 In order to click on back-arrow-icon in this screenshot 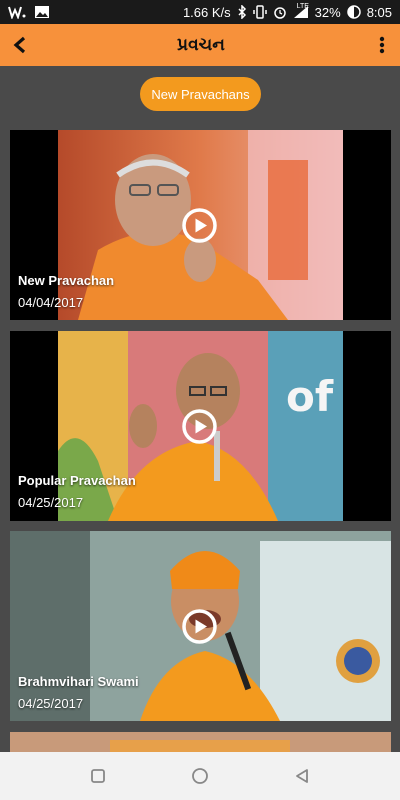, I will do `click(19, 45)`.